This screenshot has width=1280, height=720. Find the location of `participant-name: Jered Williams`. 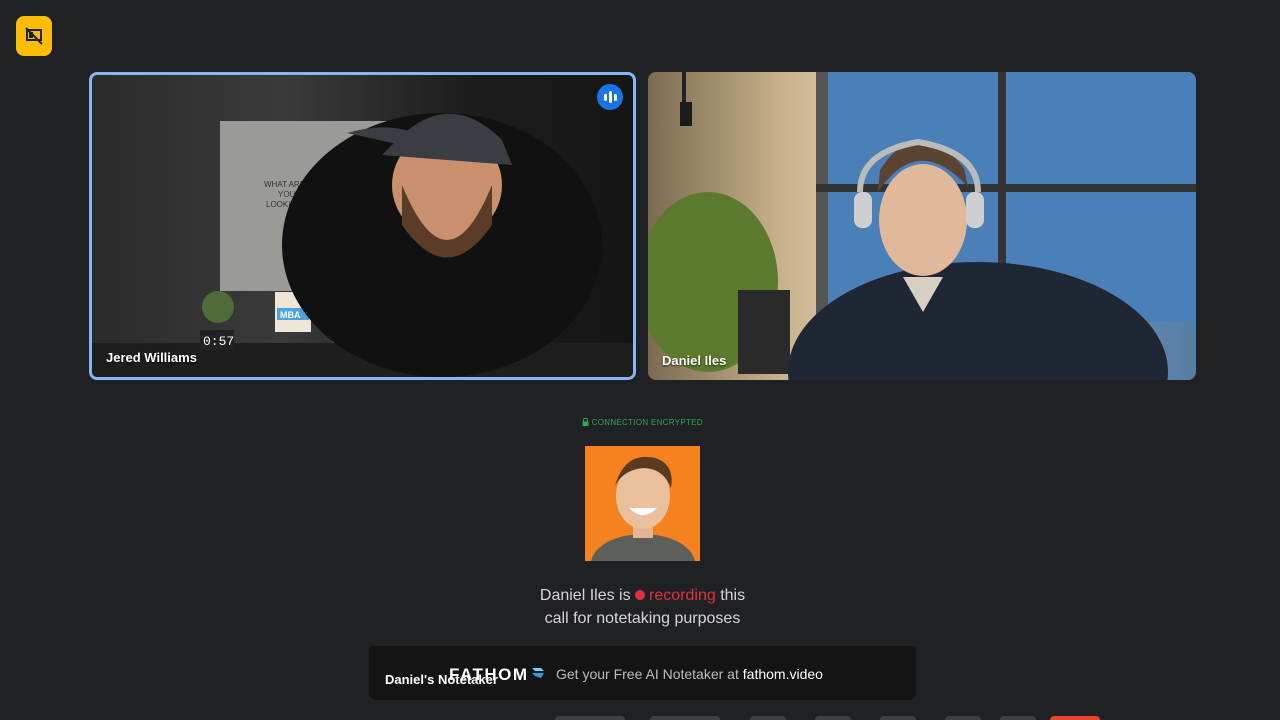

participant-name: Jered Williams is located at coordinates (151, 357).